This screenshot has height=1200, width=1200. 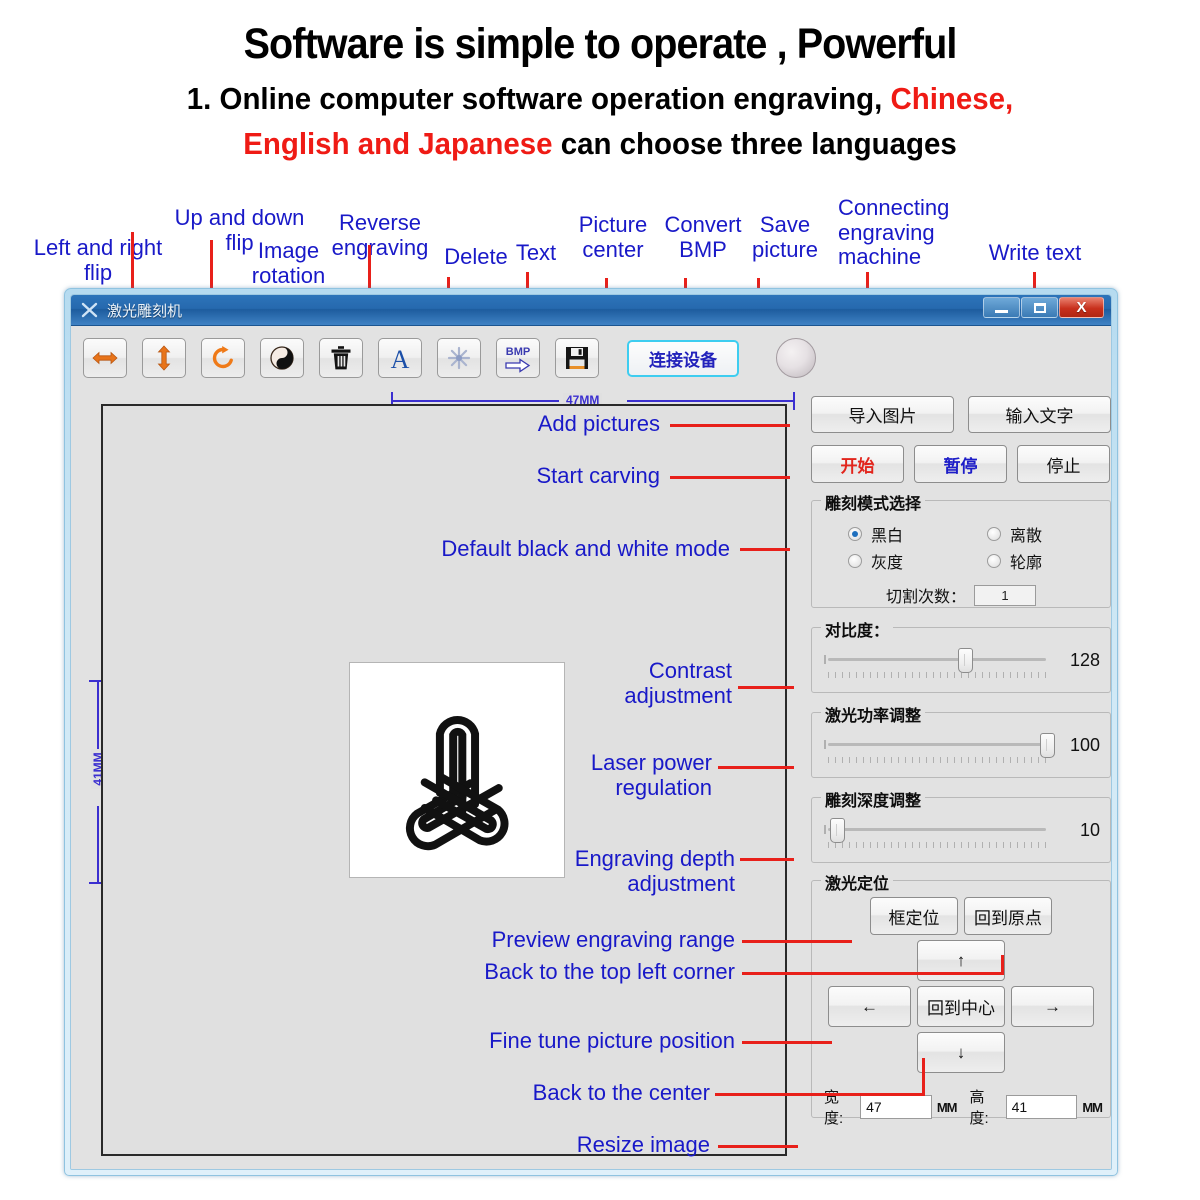 What do you see at coordinates (1030, 561) in the screenshot?
I see `mode-option-outline: 轮廓` at bounding box center [1030, 561].